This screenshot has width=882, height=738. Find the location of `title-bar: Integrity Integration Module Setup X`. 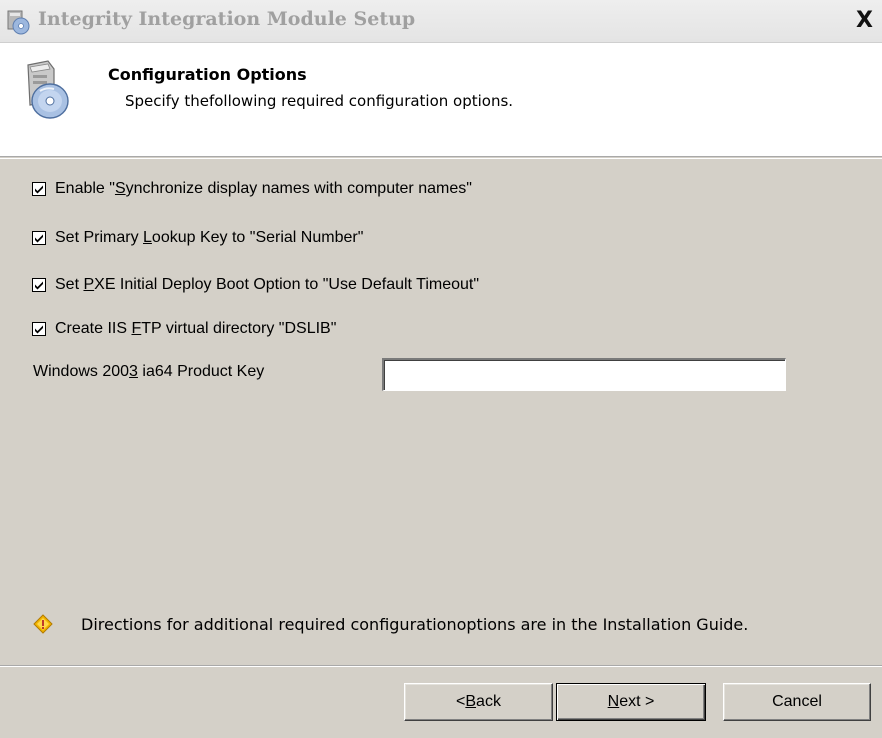

title-bar: Integrity Integration Module Setup X is located at coordinates (441, 21).